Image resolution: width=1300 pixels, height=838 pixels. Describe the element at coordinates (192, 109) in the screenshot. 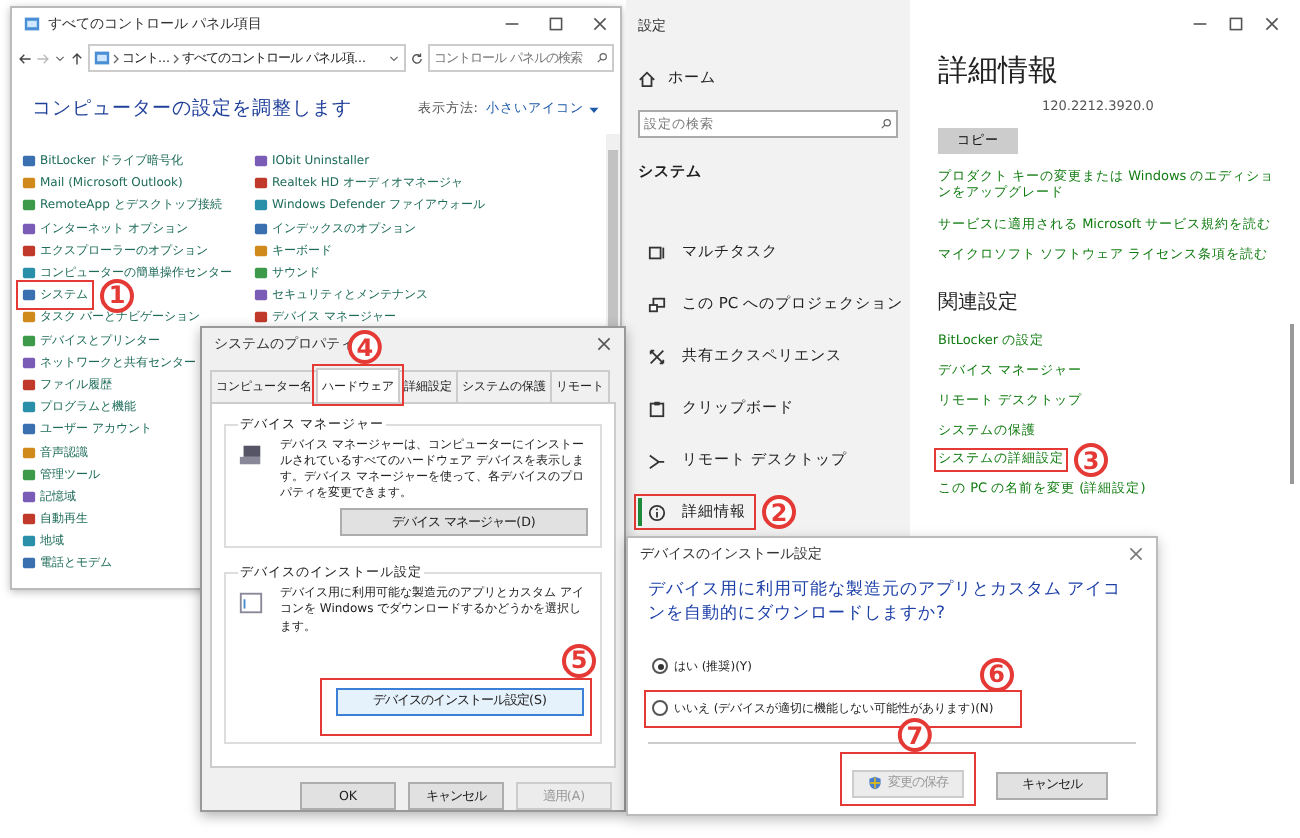

I see `page-heading: コンピューターの設定を調整します` at that location.